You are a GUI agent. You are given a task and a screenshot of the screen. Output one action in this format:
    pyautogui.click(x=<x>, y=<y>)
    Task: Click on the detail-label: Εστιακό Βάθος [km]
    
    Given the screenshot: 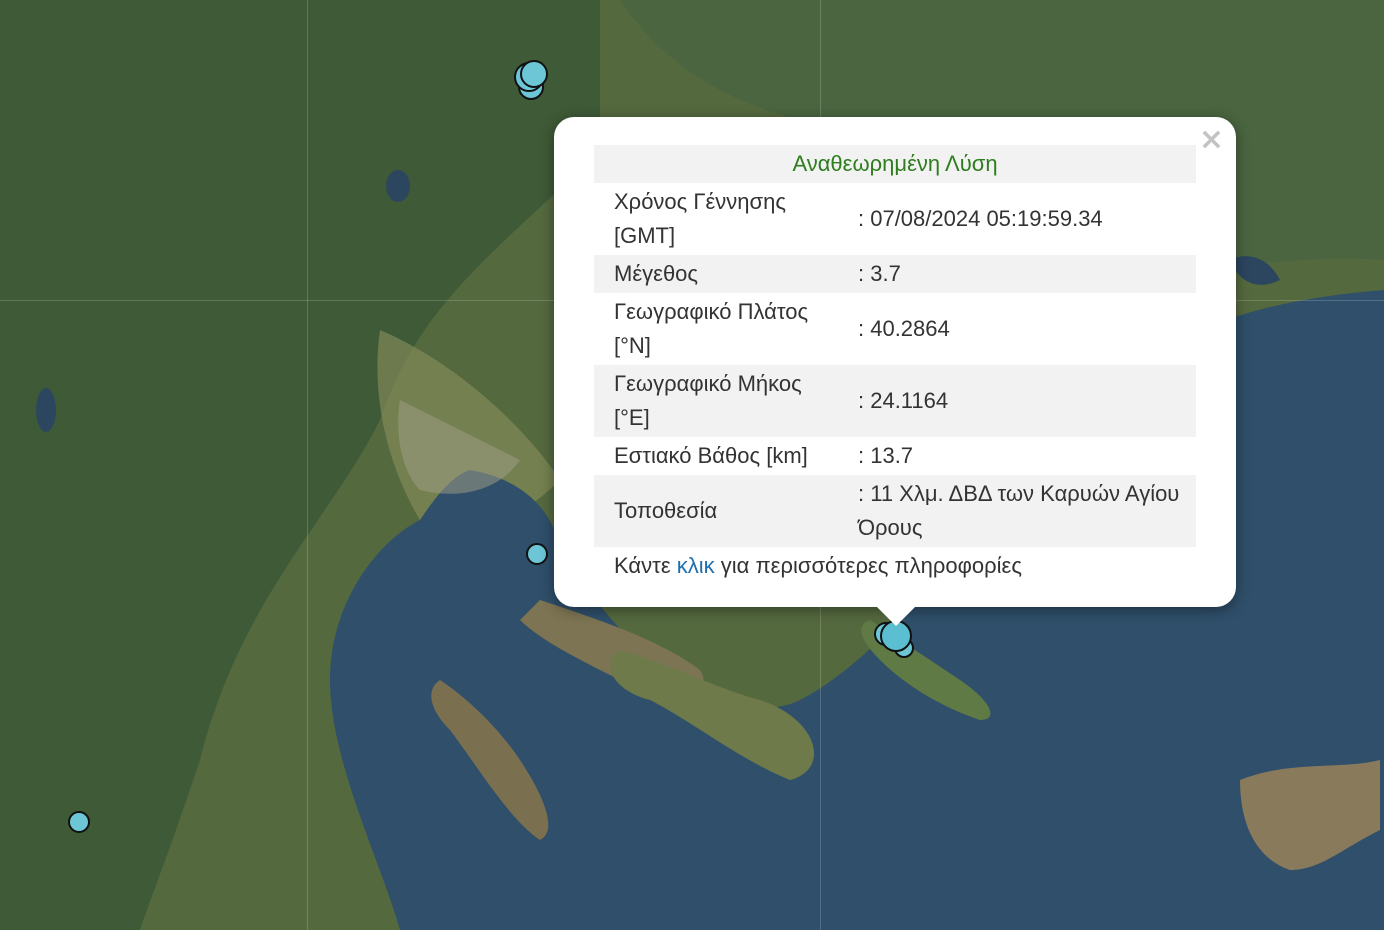 What is the action you would take?
    pyautogui.click(x=711, y=455)
    